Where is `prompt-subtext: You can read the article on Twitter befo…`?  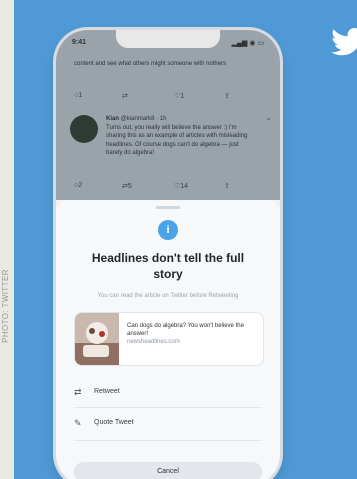
prompt-subtext: You can read the article on Twitter befo… is located at coordinates (168, 296).